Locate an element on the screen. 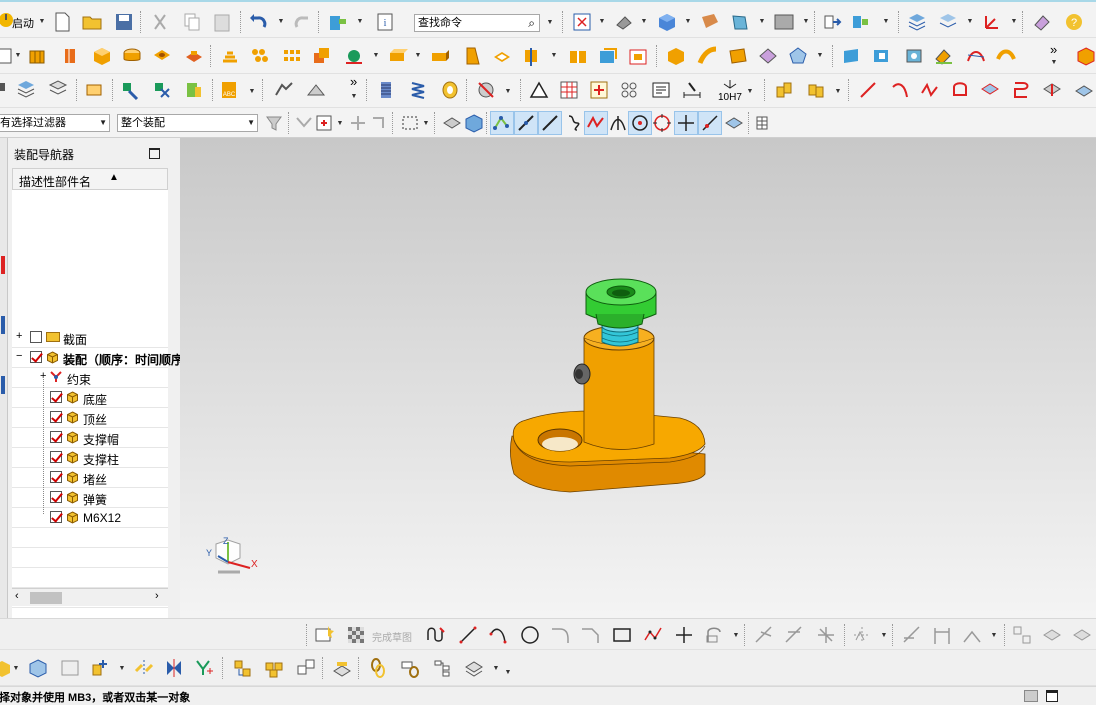  assembly-overflow-dropdown: ▼ is located at coordinates (354, 96).